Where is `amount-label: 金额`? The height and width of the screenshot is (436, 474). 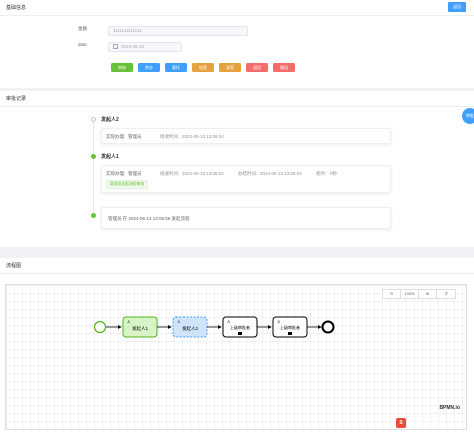 amount-label: 金额 is located at coordinates (82, 28).